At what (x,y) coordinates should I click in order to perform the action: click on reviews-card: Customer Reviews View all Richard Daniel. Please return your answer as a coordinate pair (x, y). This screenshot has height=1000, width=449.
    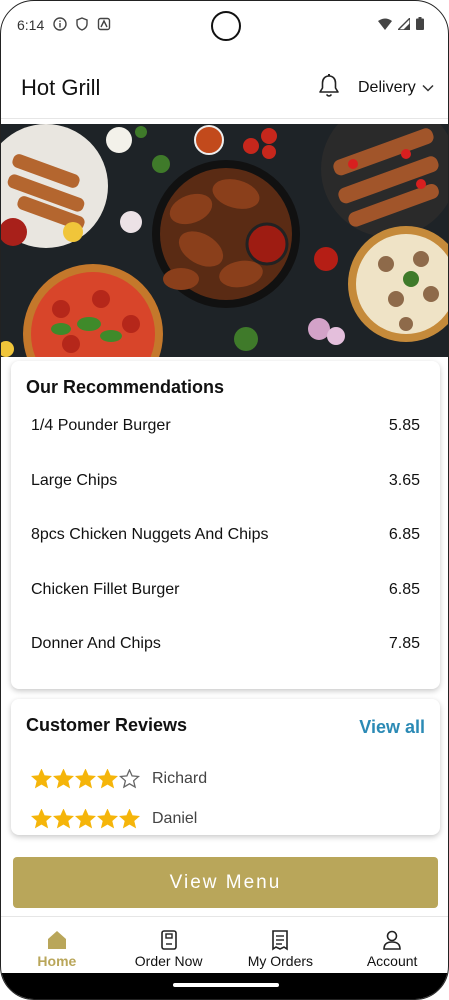
    Looking at the image, I should click on (225, 767).